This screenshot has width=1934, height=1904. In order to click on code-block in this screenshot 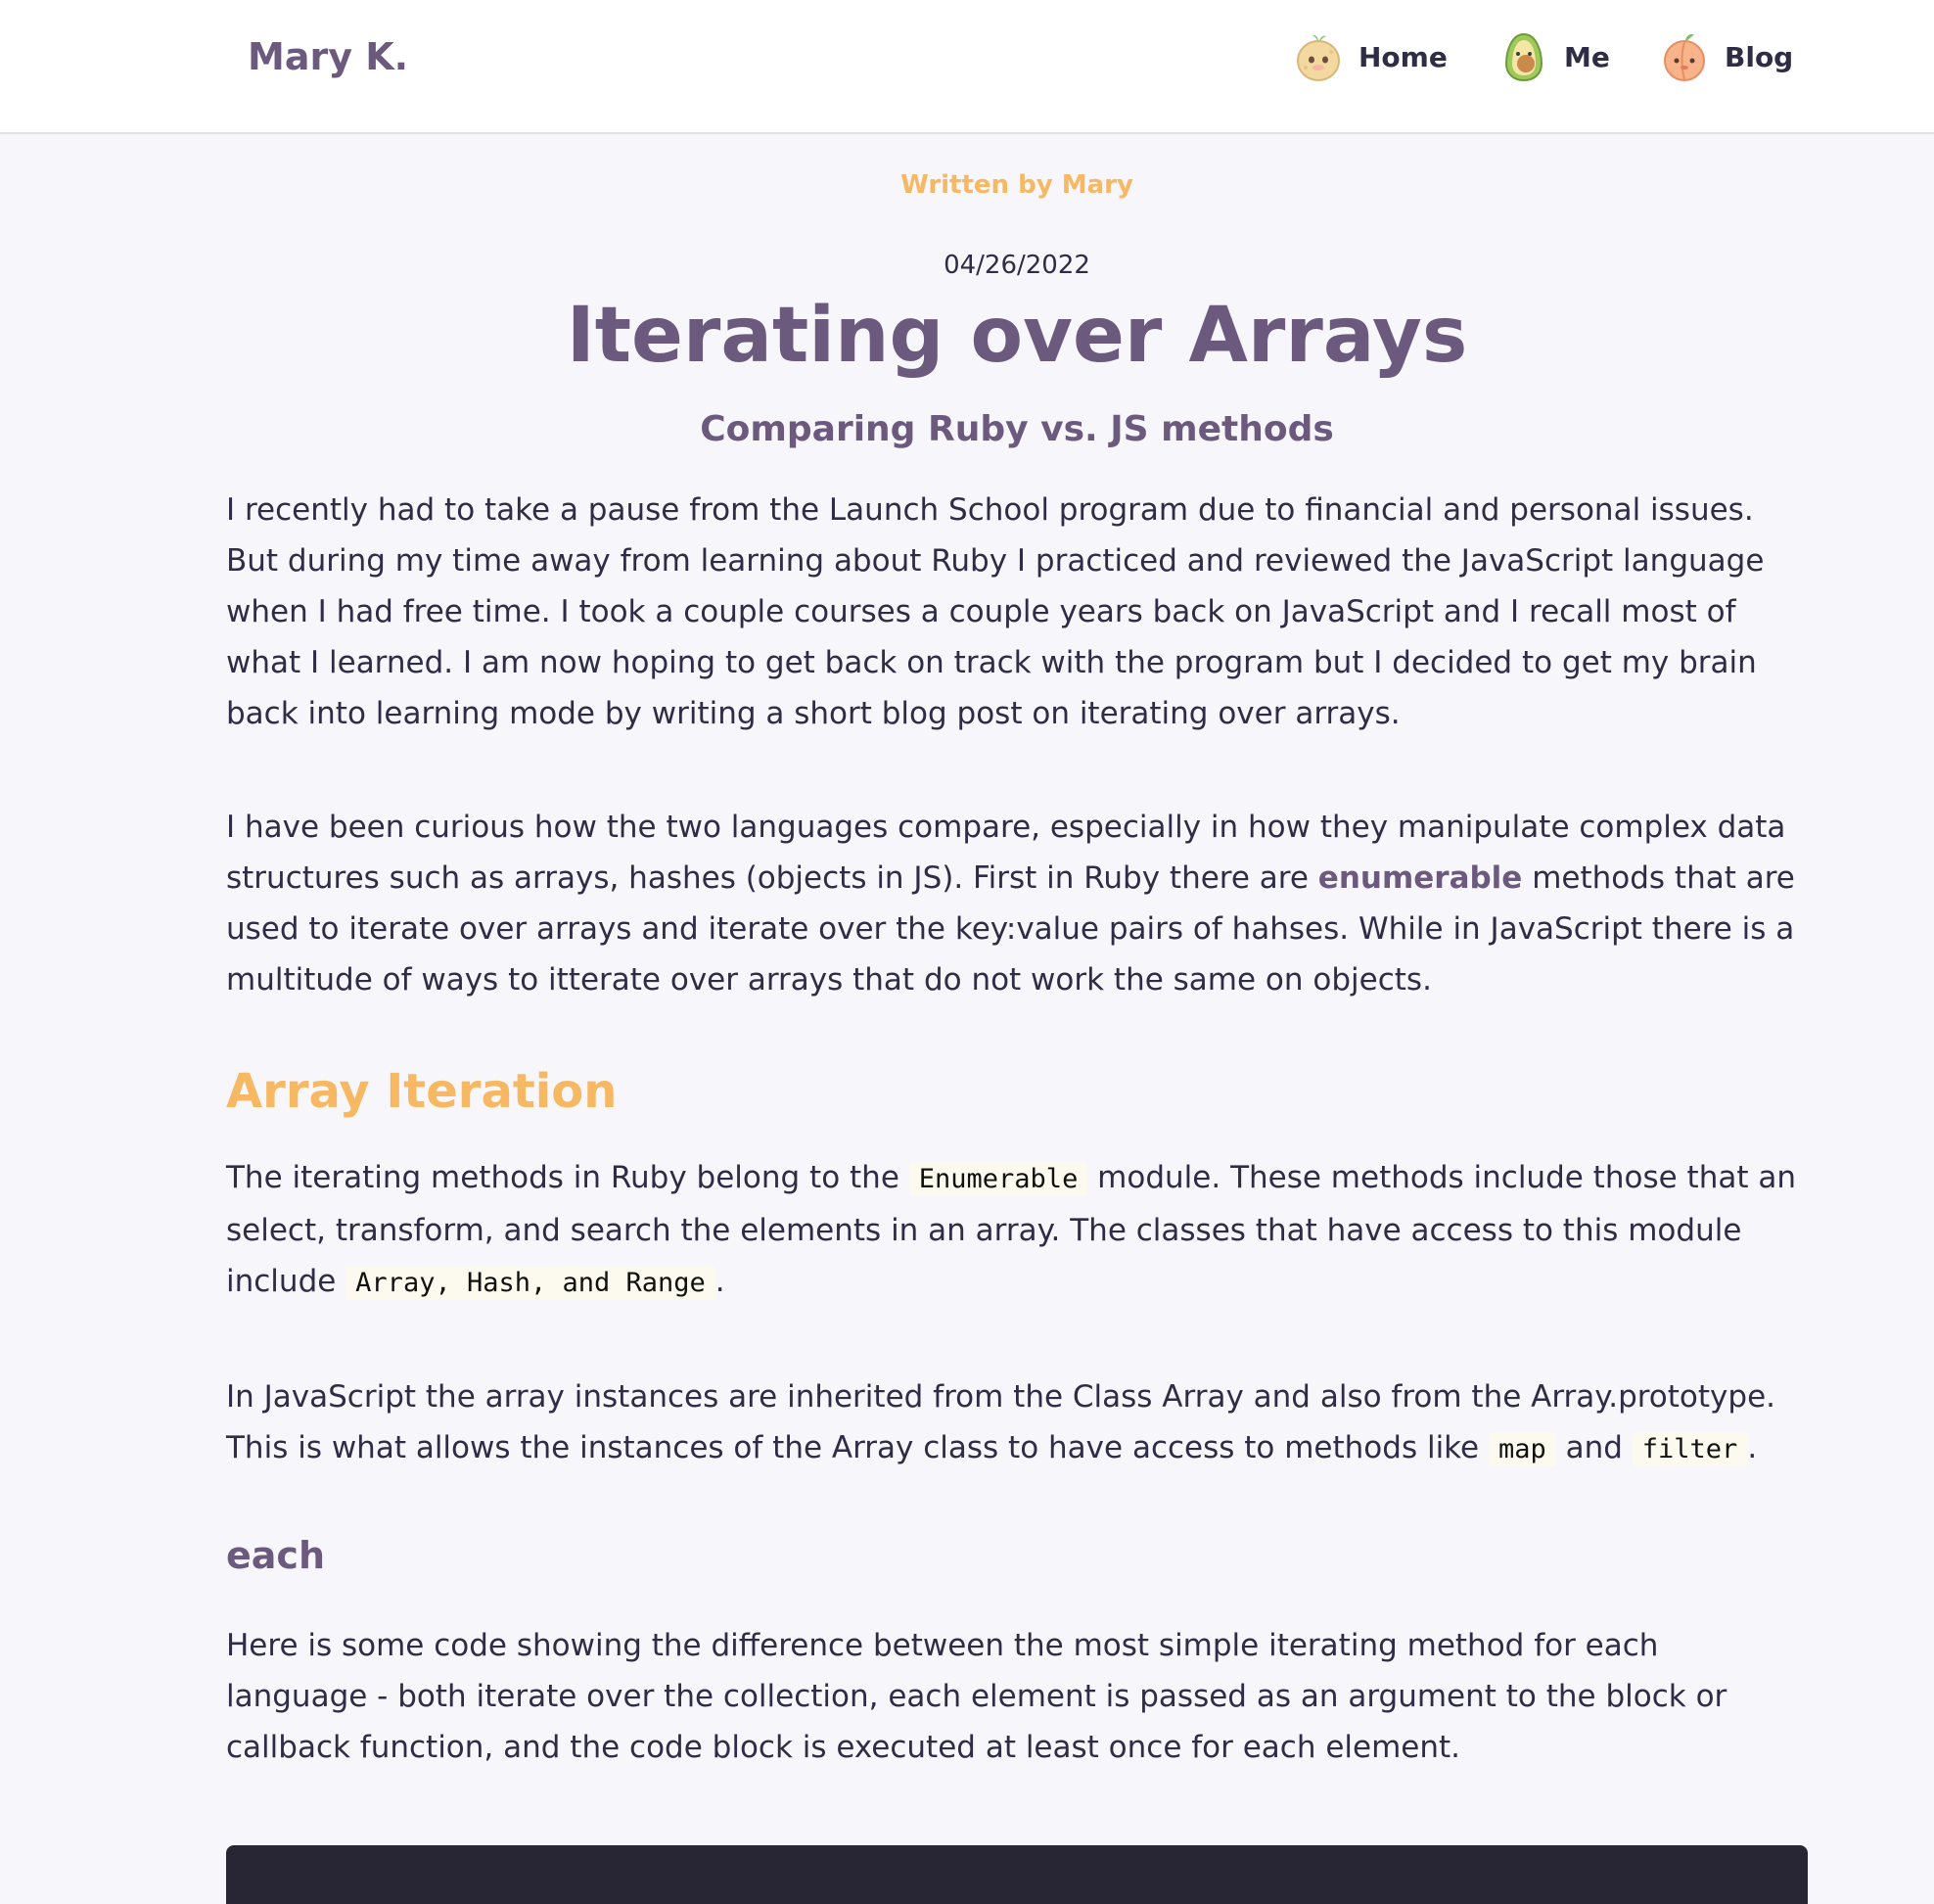, I will do `click(1017, 1874)`.